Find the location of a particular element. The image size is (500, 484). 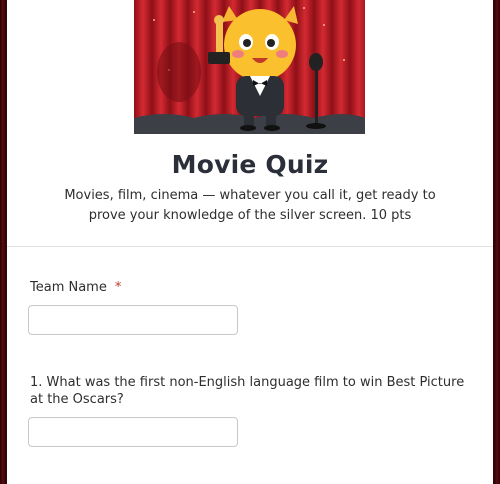

team-name-label: Team Name * is located at coordinates (75, 287).